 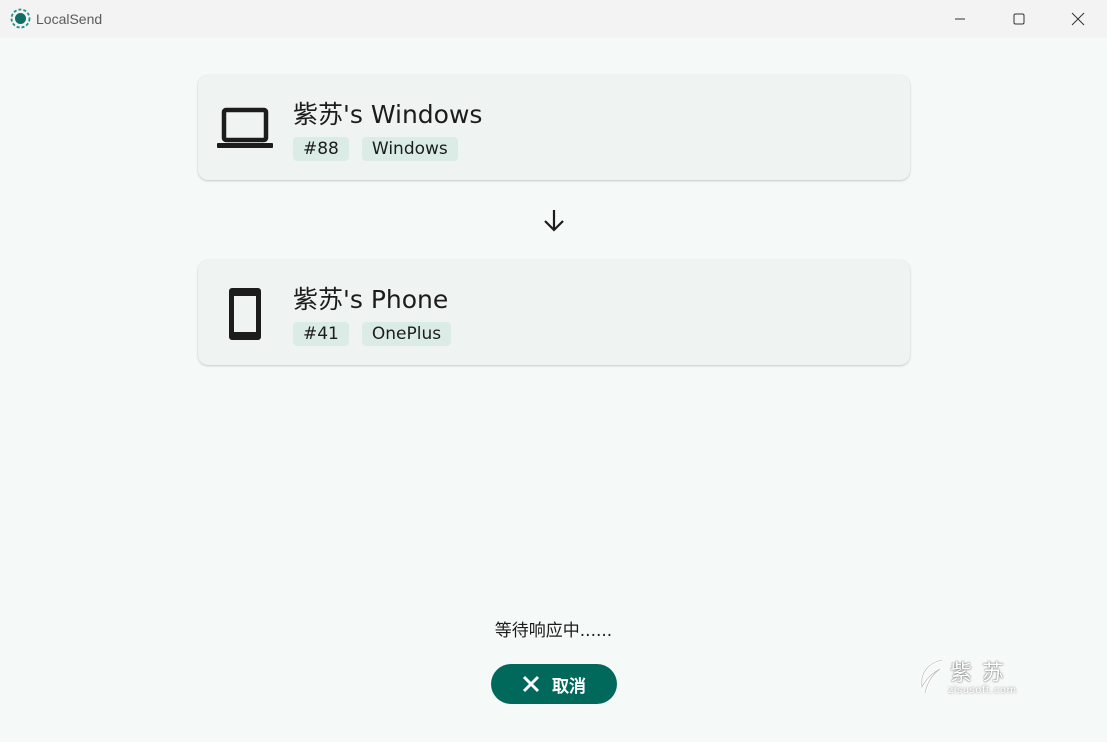 I want to click on sender-tag-platform: Windows, so click(x=409, y=149).